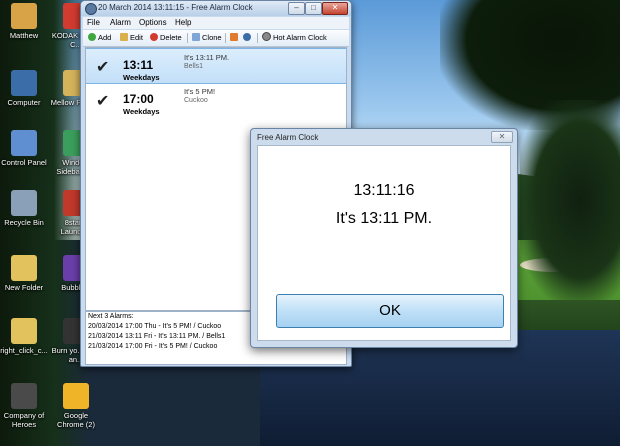 Image resolution: width=620 pixels, height=446 pixels. I want to click on clone-button: Clone, so click(207, 38).